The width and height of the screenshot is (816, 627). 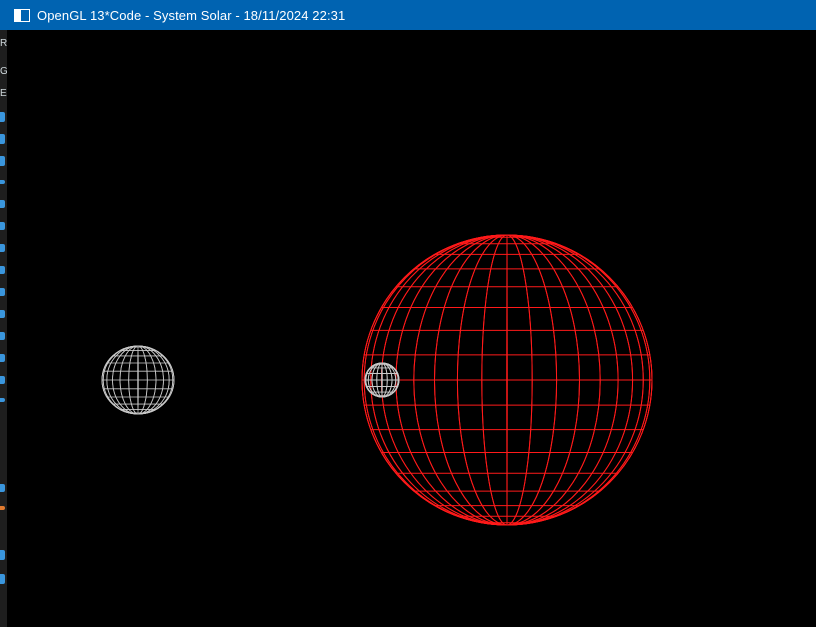 I want to click on moon-wireframe-sphere, so click(x=382, y=380).